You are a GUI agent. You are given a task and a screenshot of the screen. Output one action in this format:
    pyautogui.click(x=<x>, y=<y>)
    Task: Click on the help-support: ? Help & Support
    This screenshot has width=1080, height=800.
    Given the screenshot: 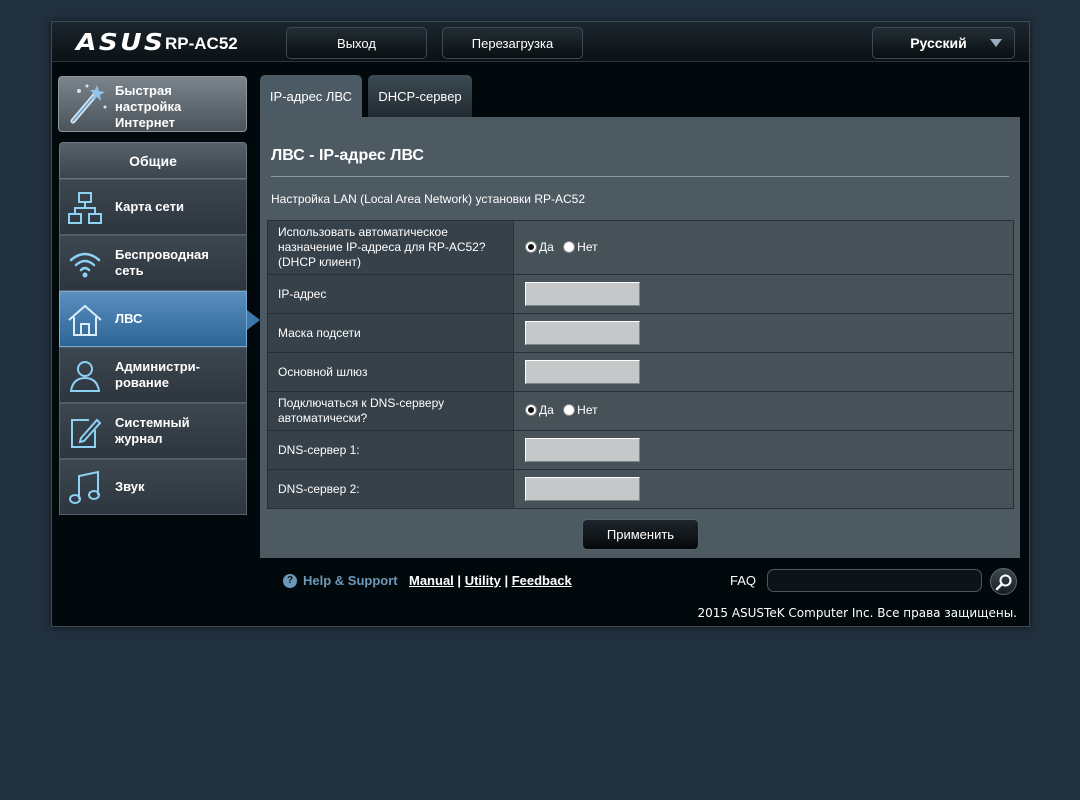 What is the action you would take?
    pyautogui.click(x=340, y=580)
    